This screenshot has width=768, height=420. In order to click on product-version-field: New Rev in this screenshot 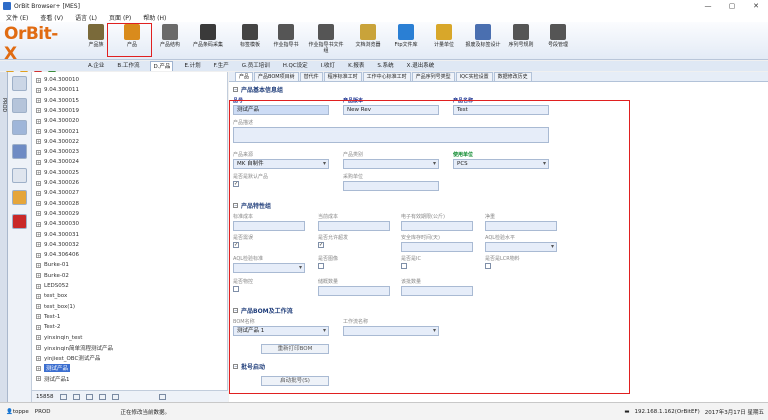, I will do `click(391, 110)`.